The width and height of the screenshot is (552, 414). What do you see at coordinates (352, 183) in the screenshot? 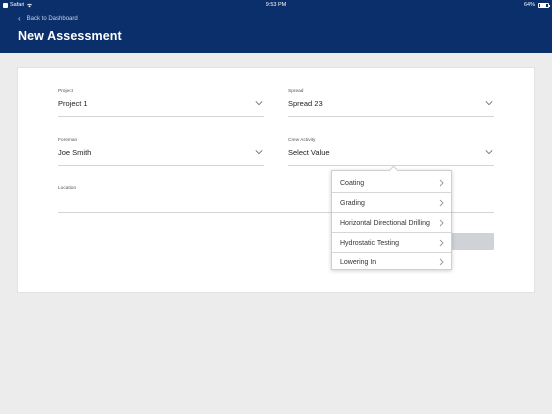
I see `dropdown-item-label: Coating` at bounding box center [352, 183].